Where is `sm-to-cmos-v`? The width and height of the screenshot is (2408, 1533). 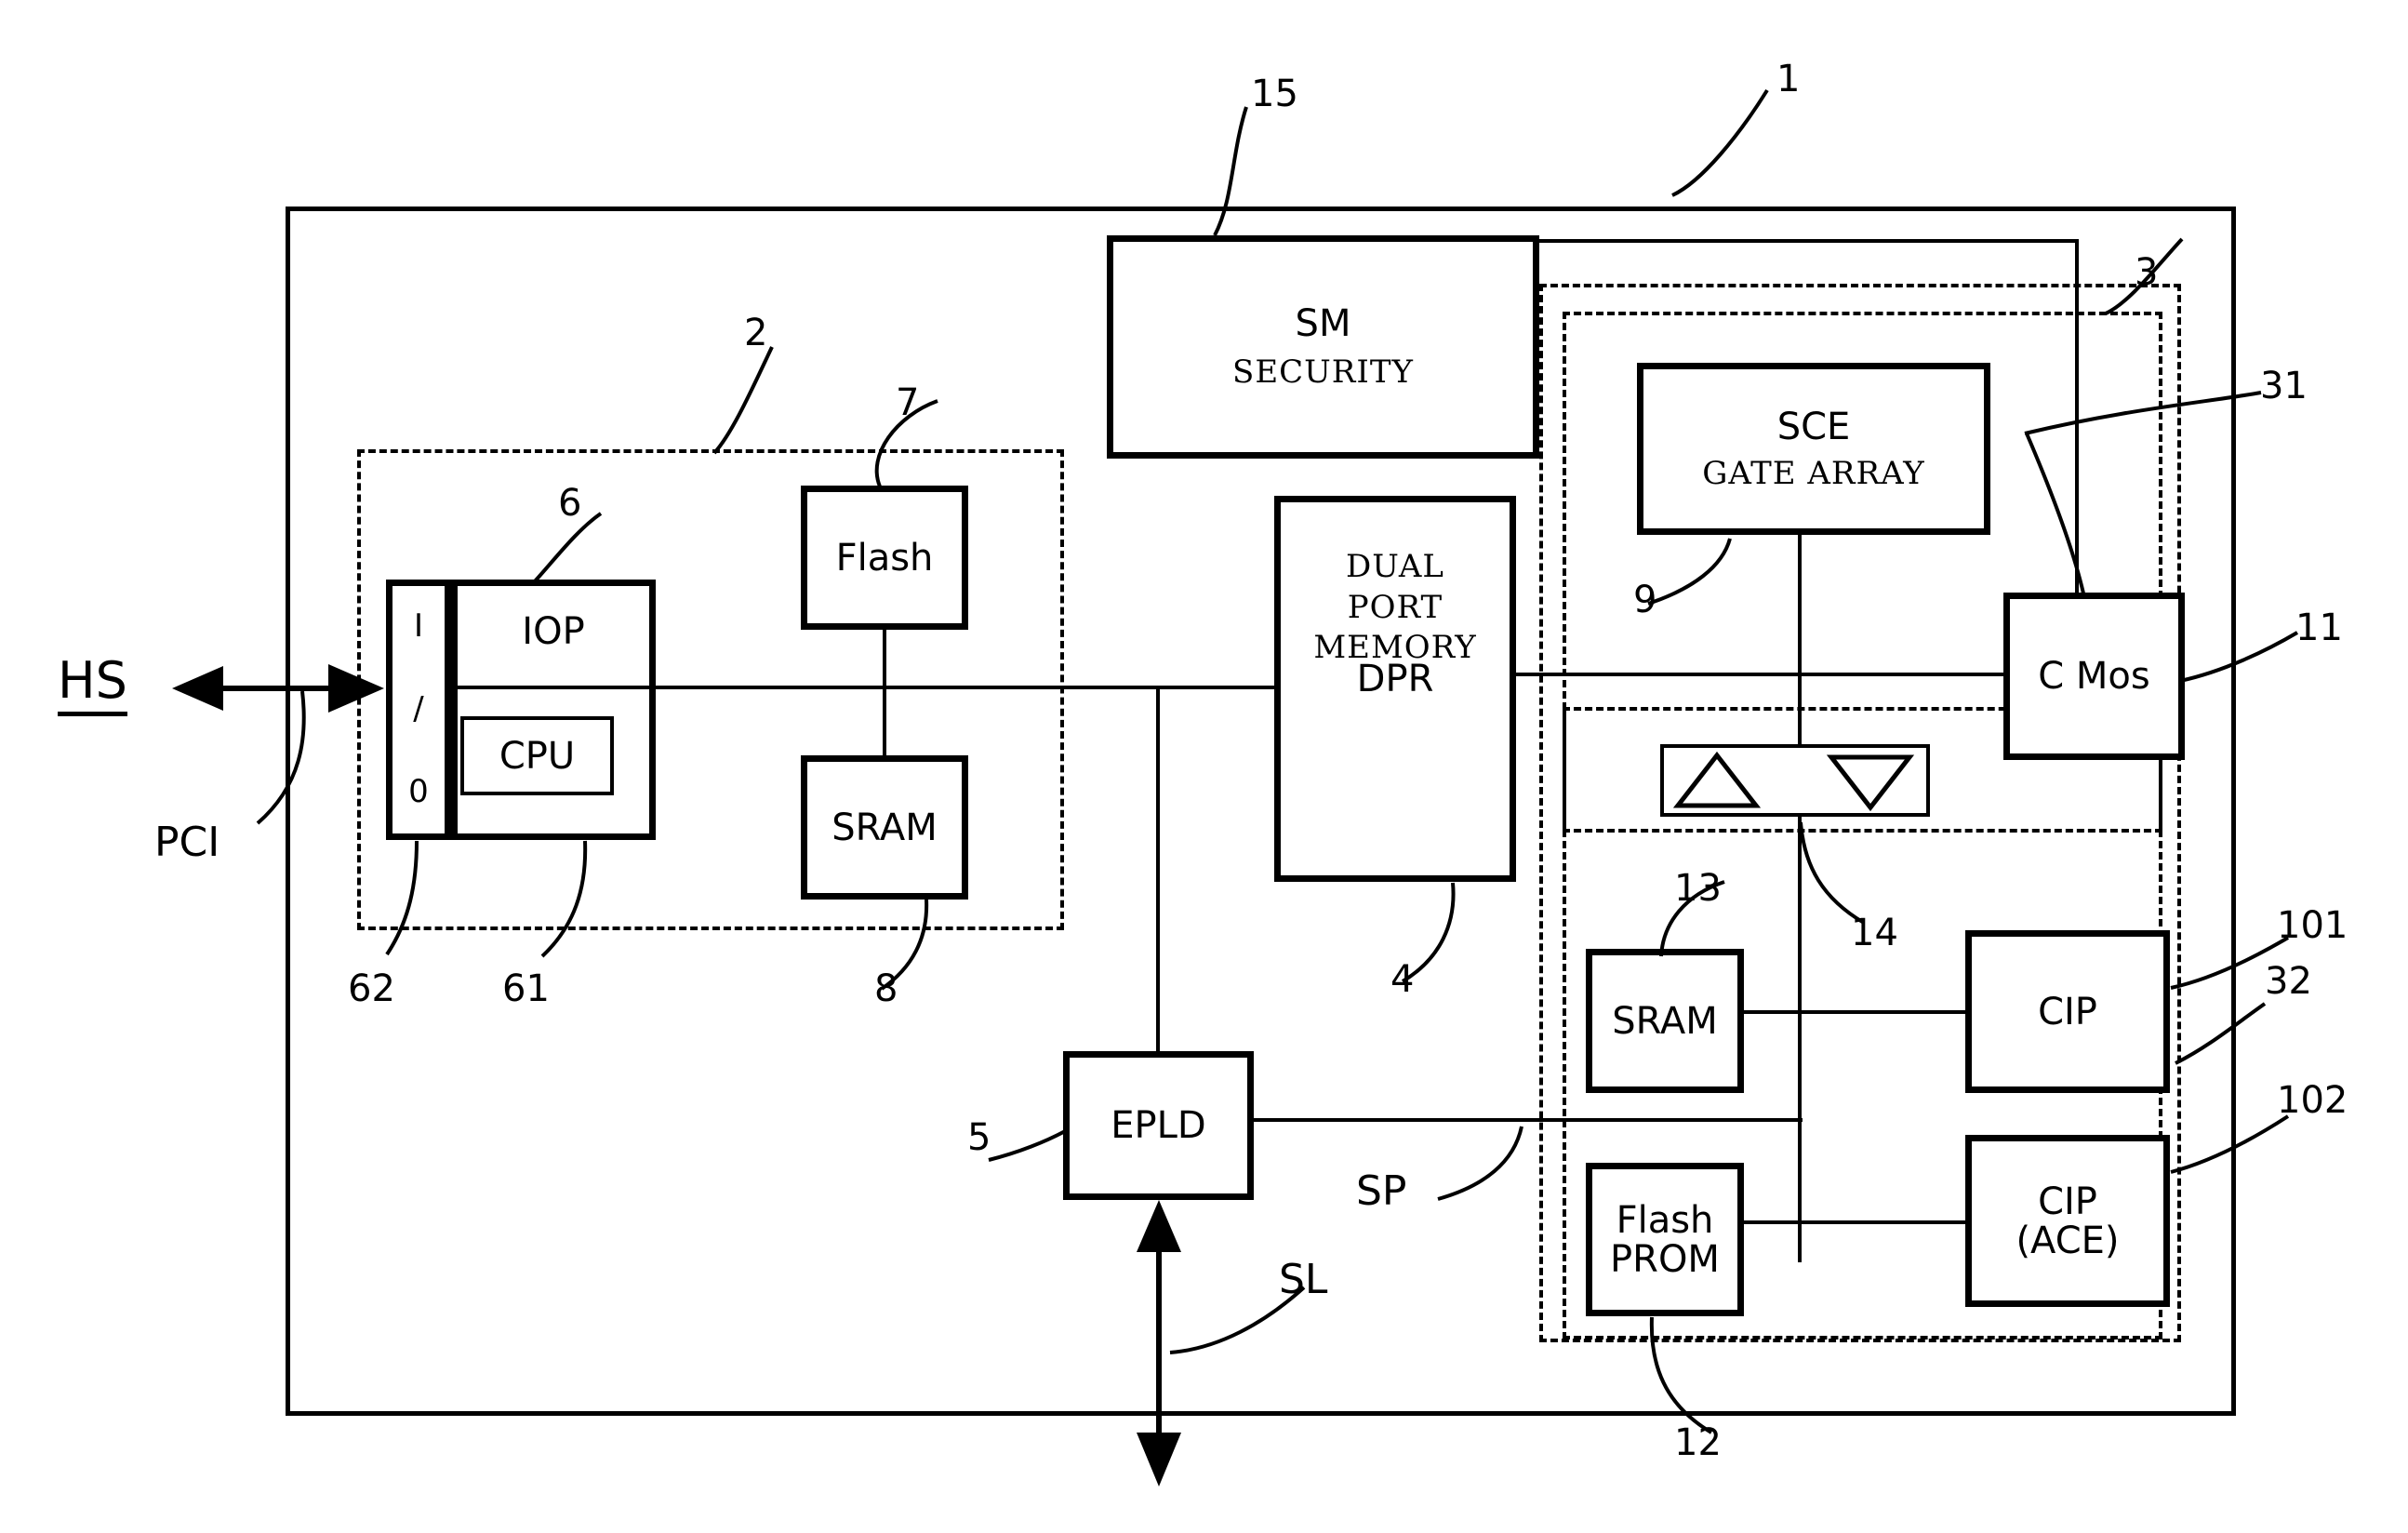 sm-to-cmos-v is located at coordinates (2077, 416).